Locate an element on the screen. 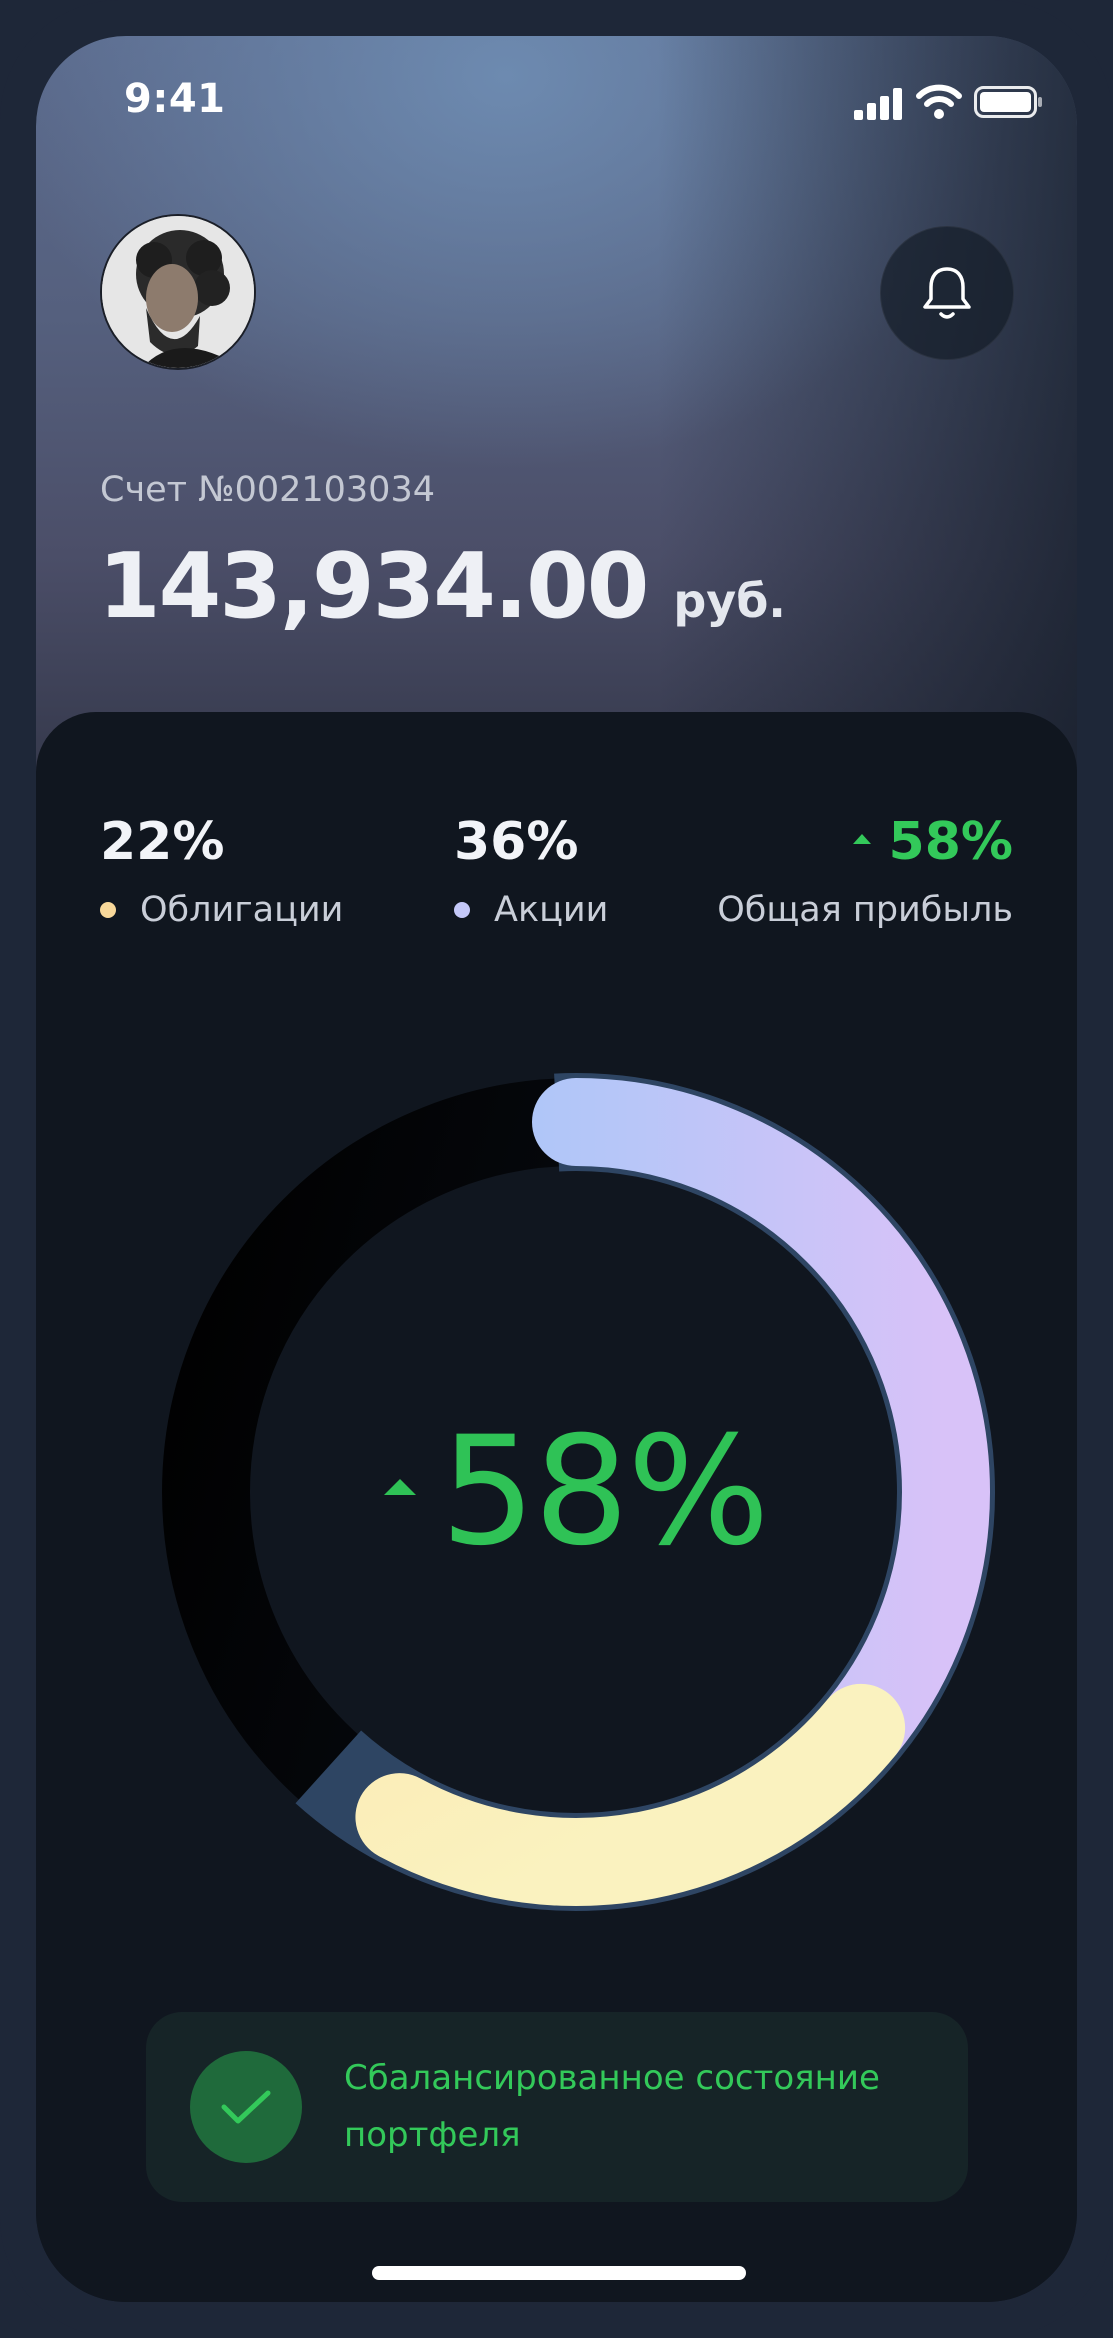 The height and width of the screenshot is (2338, 1113). stat-stocks-label-row: Акции is located at coordinates (531, 910).